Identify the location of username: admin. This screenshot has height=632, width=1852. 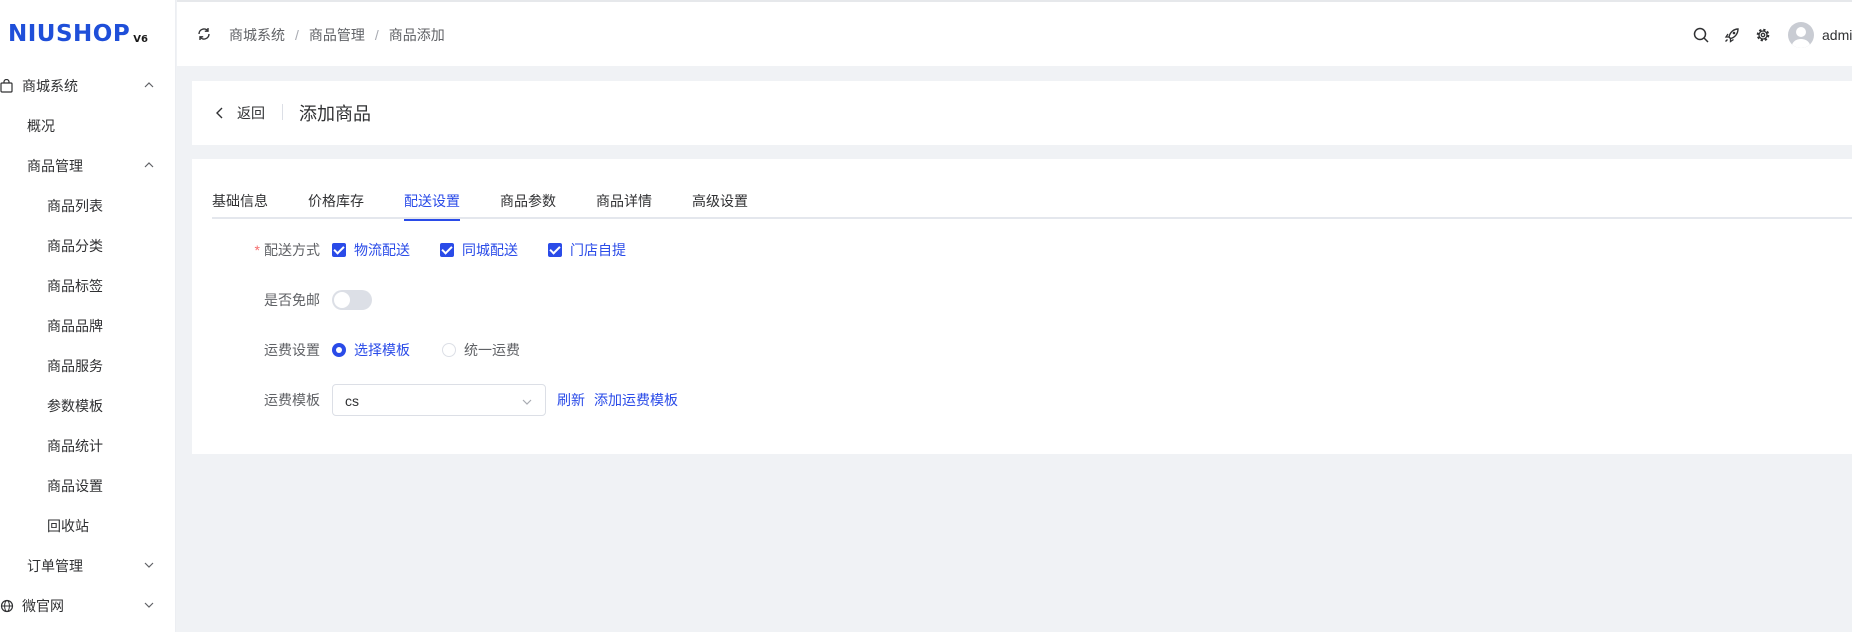
(1837, 35).